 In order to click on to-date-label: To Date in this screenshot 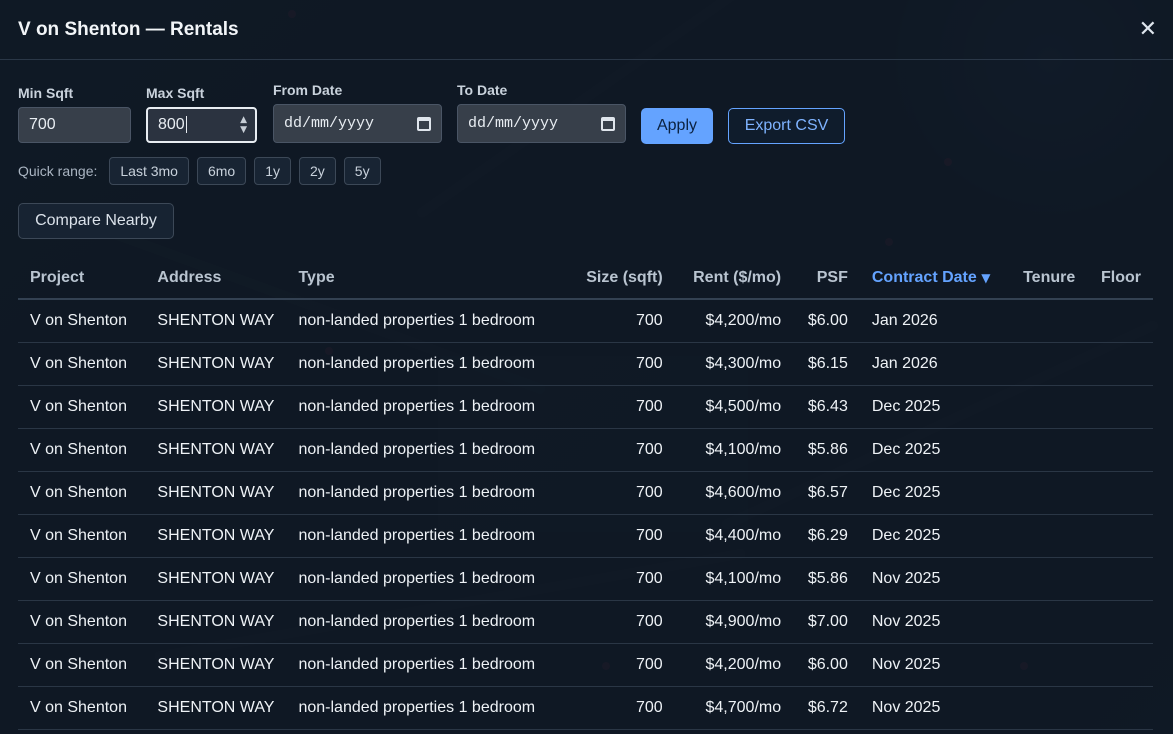, I will do `click(482, 90)`.